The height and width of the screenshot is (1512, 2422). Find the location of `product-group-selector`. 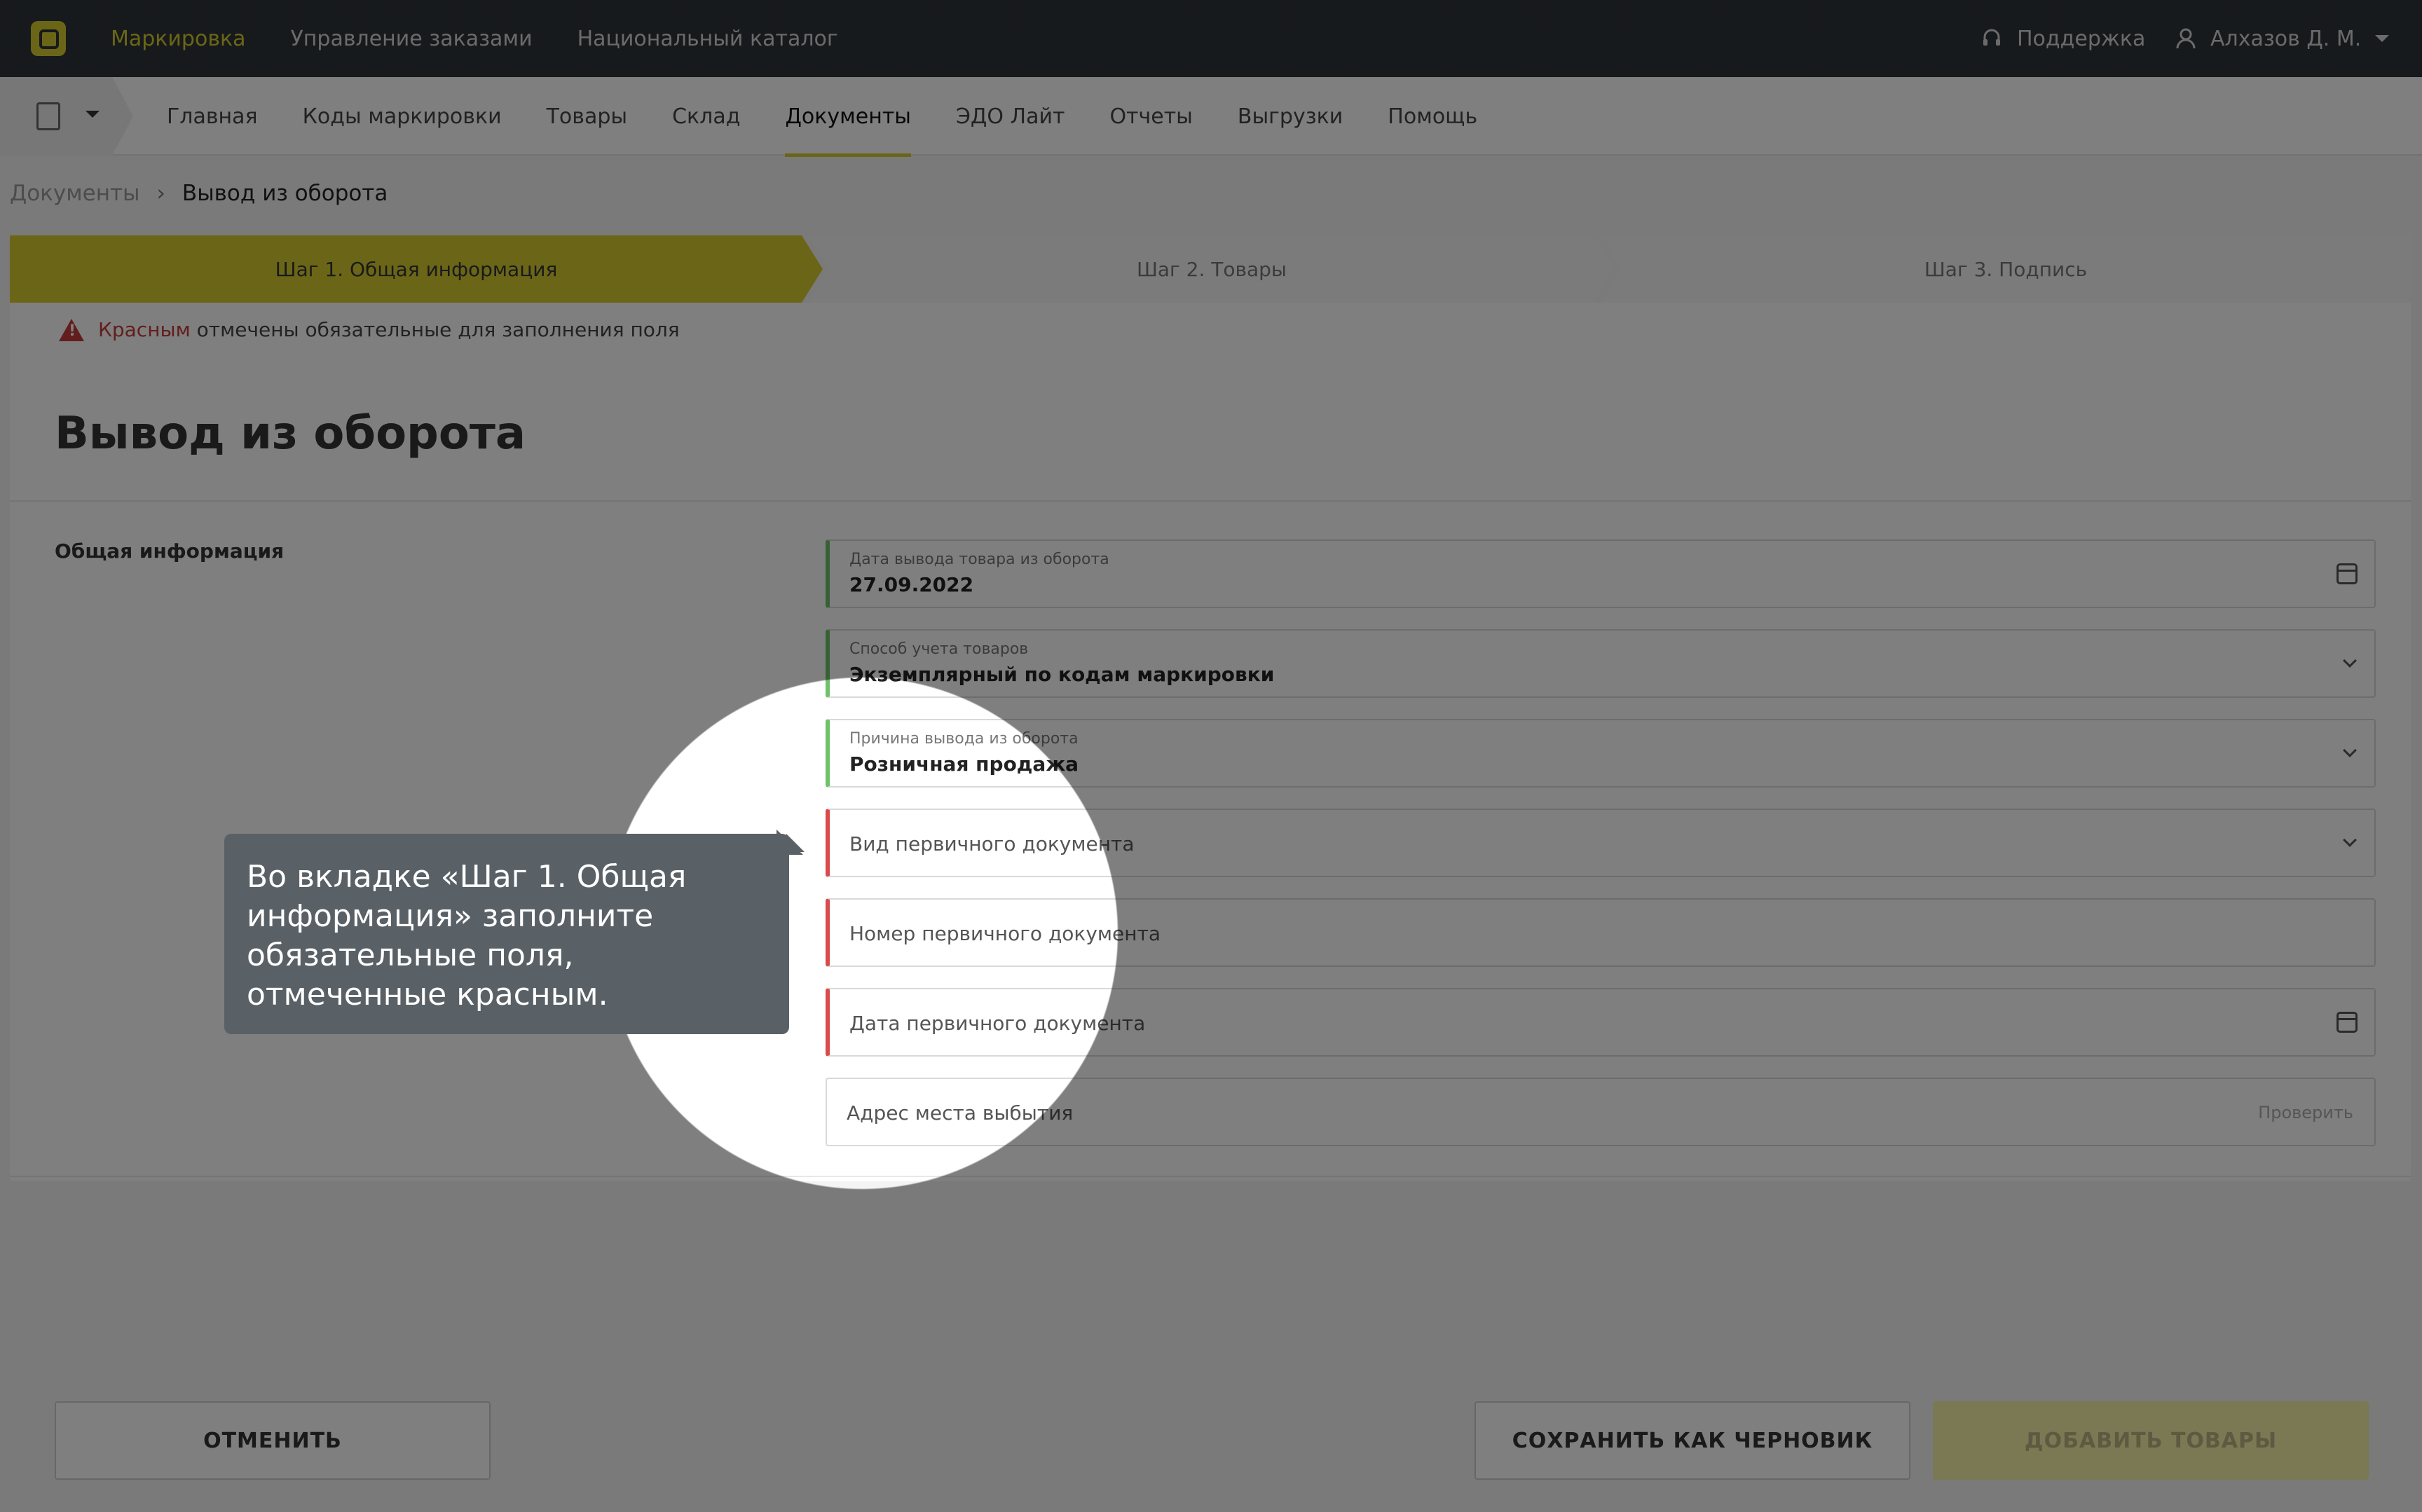

product-group-selector is located at coordinates (67, 116).